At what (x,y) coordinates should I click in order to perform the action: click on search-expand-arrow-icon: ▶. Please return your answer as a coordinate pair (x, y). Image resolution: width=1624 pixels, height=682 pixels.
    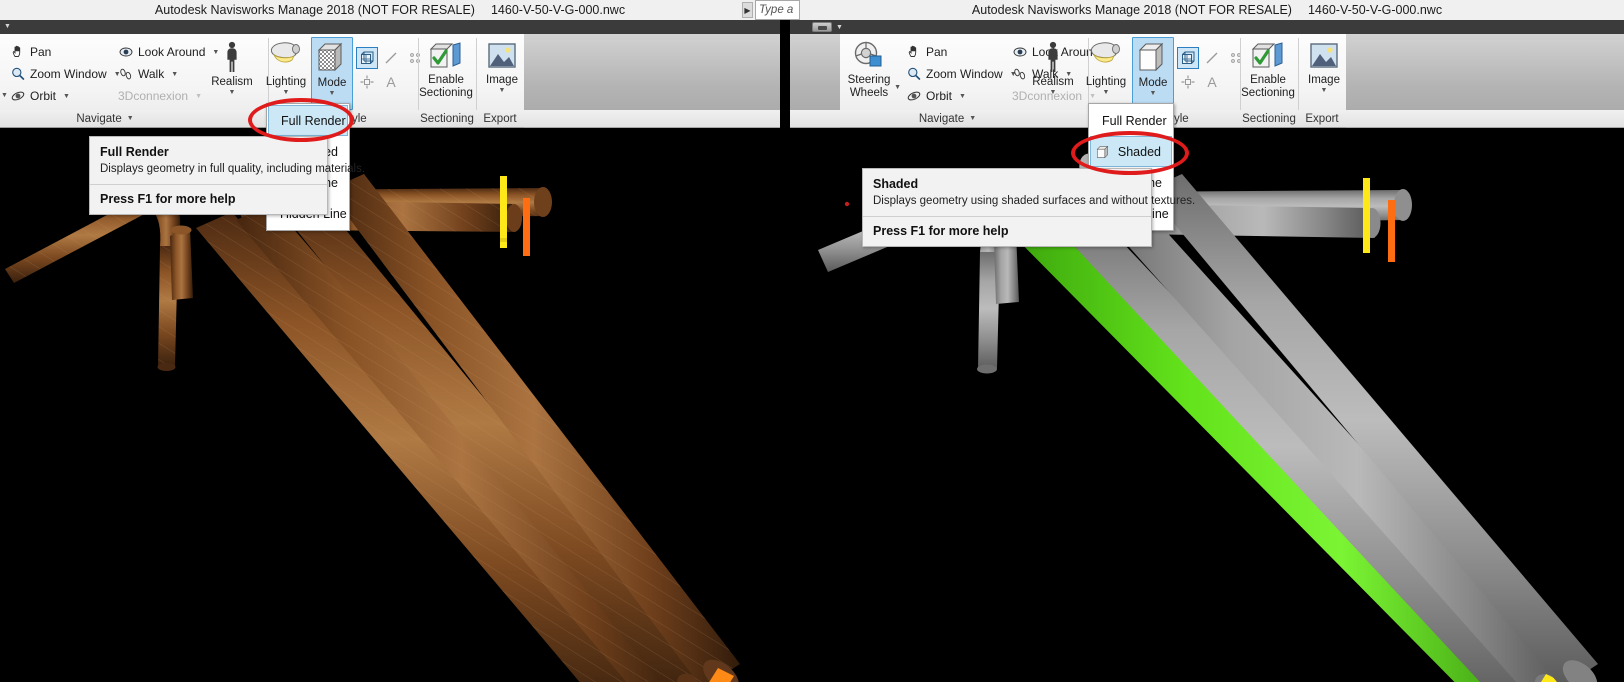
    Looking at the image, I should click on (747, 10).